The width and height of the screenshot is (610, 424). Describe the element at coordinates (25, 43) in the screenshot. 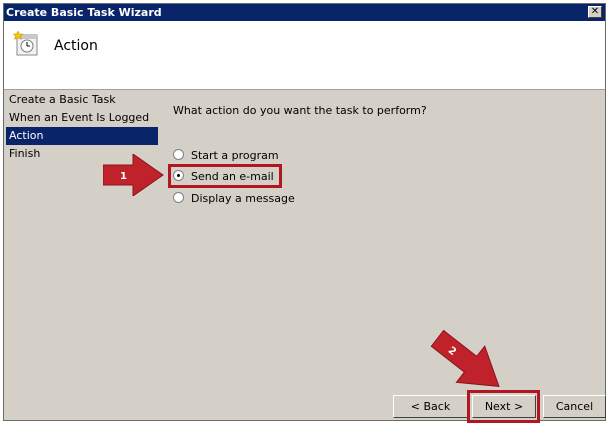

I see `task-scheduler-icon` at that location.